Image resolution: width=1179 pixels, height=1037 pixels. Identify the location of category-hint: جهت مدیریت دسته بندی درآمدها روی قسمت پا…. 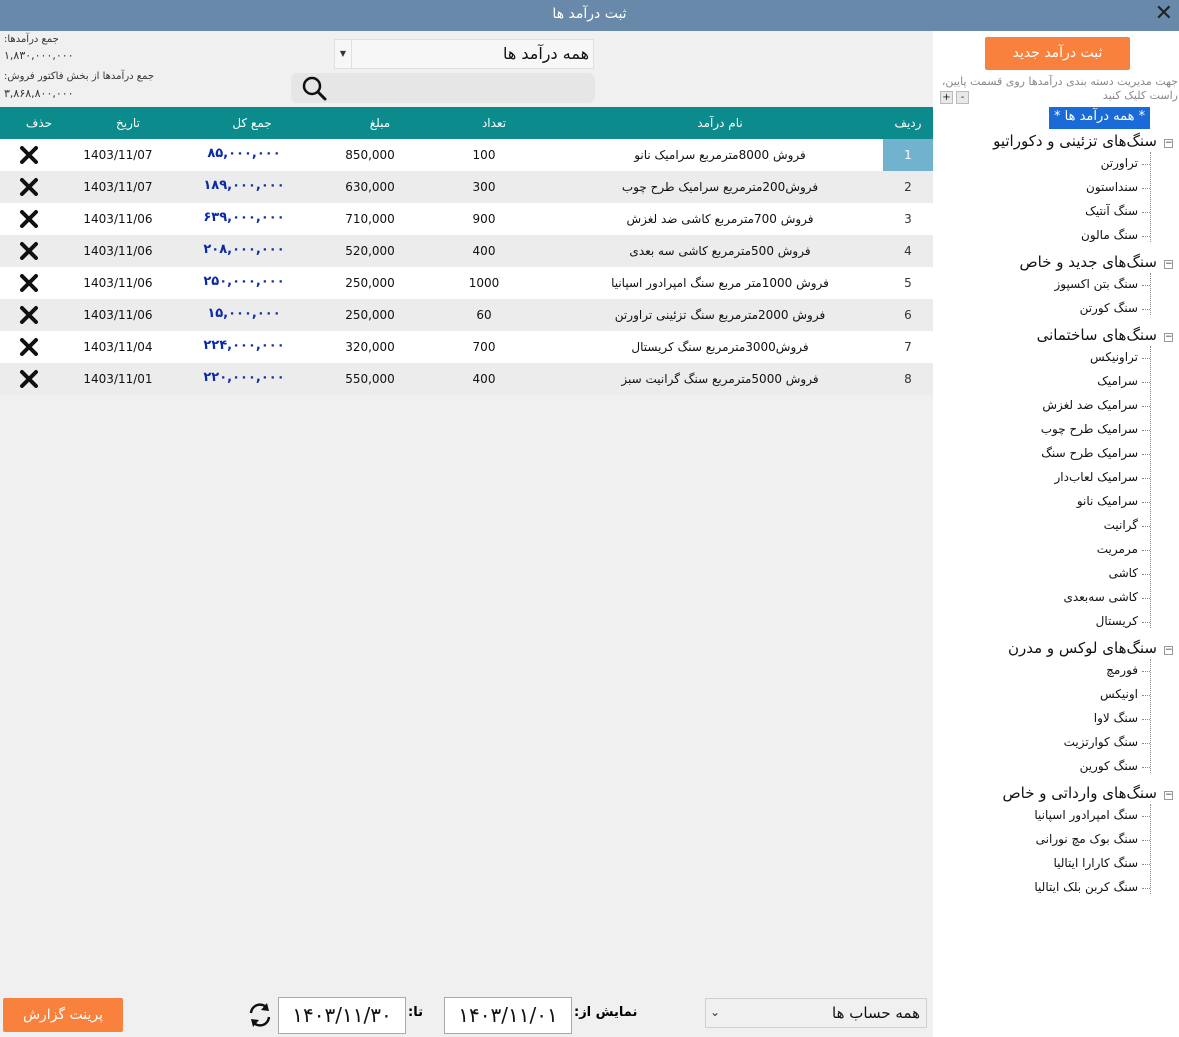
(1059, 88).